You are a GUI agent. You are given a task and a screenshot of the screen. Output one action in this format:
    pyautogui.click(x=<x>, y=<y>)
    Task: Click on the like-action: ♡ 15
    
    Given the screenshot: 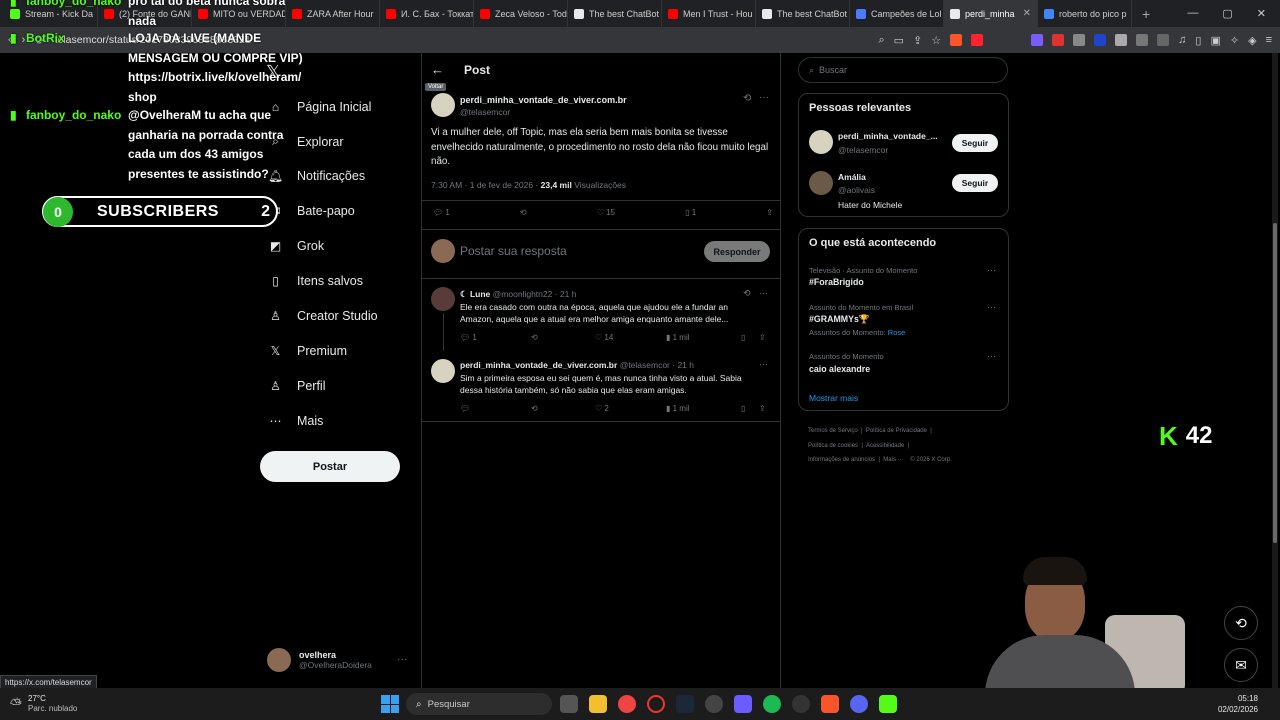 What is the action you would take?
    pyautogui.click(x=606, y=212)
    